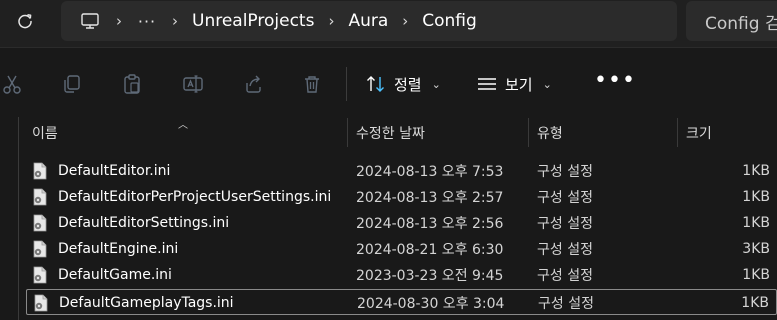 The image size is (777, 320). I want to click on file-name: DefaultEditorSettings.ini, so click(144, 223).